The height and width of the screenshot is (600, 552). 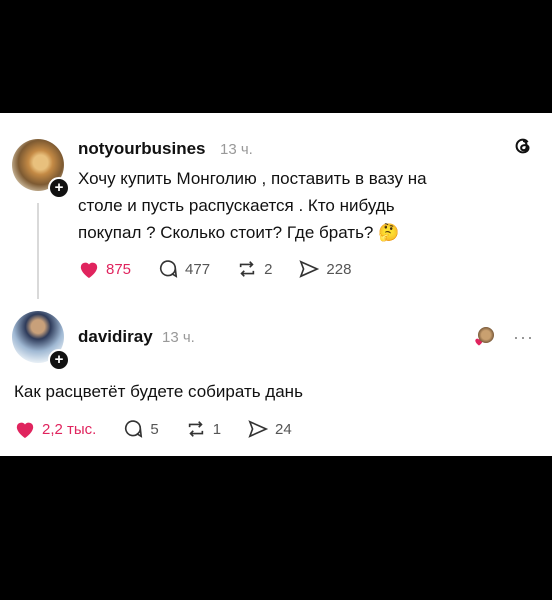 What do you see at coordinates (236, 149) in the screenshot?
I see `post1-time: 13 ч.` at bounding box center [236, 149].